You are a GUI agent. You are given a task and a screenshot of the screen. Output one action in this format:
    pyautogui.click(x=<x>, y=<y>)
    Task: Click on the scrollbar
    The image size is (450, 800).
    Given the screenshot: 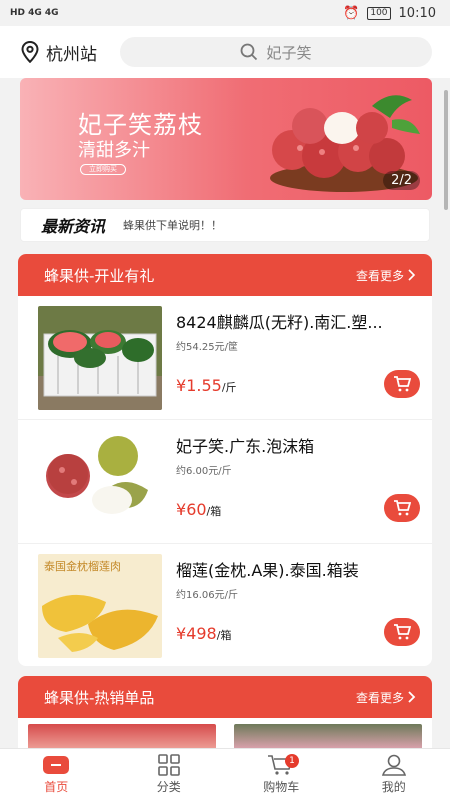 What is the action you would take?
    pyautogui.click(x=446, y=150)
    